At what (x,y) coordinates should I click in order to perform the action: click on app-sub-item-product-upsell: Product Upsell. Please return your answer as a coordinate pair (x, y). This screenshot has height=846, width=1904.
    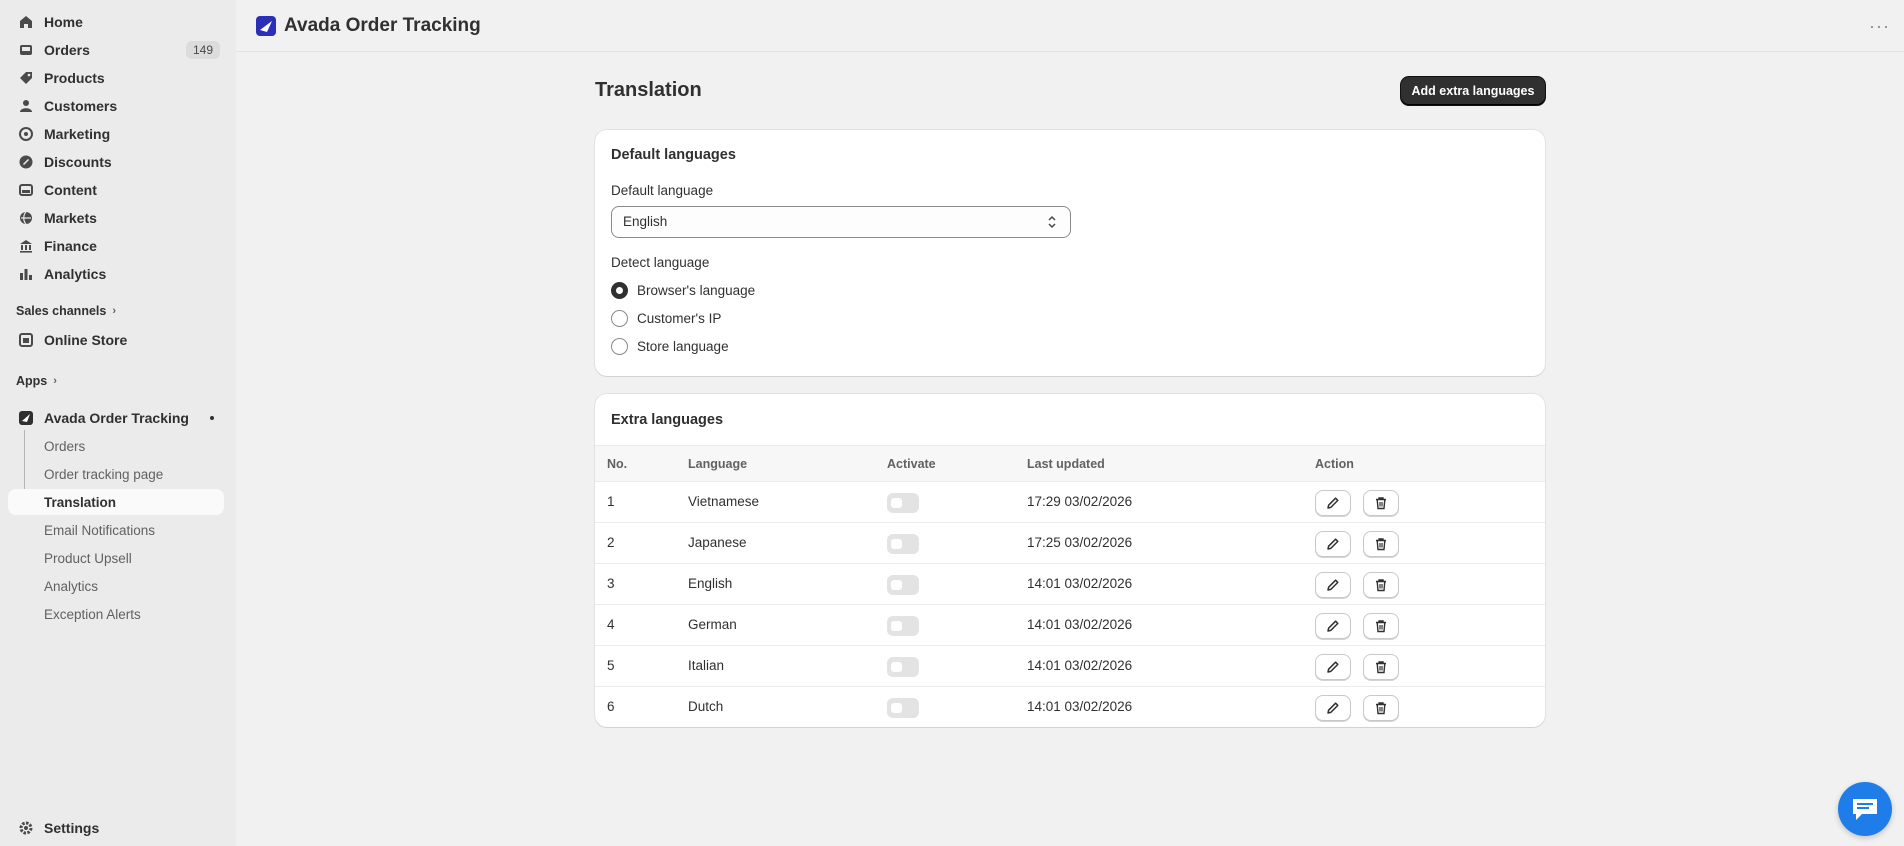
    Looking at the image, I should click on (116, 558).